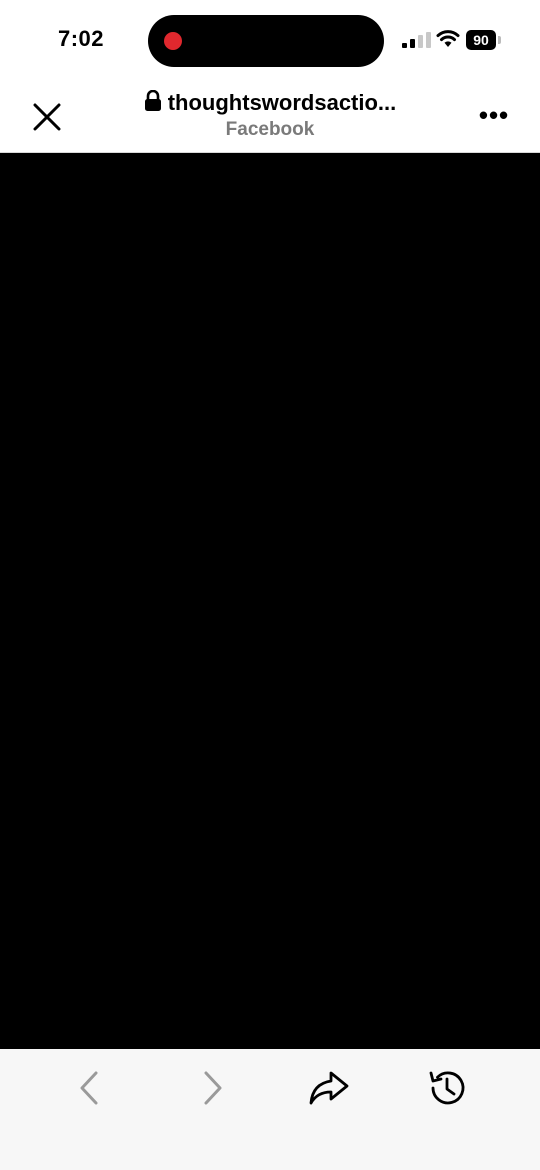  What do you see at coordinates (270, 129) in the screenshot?
I see `source-app-label: Facebook` at bounding box center [270, 129].